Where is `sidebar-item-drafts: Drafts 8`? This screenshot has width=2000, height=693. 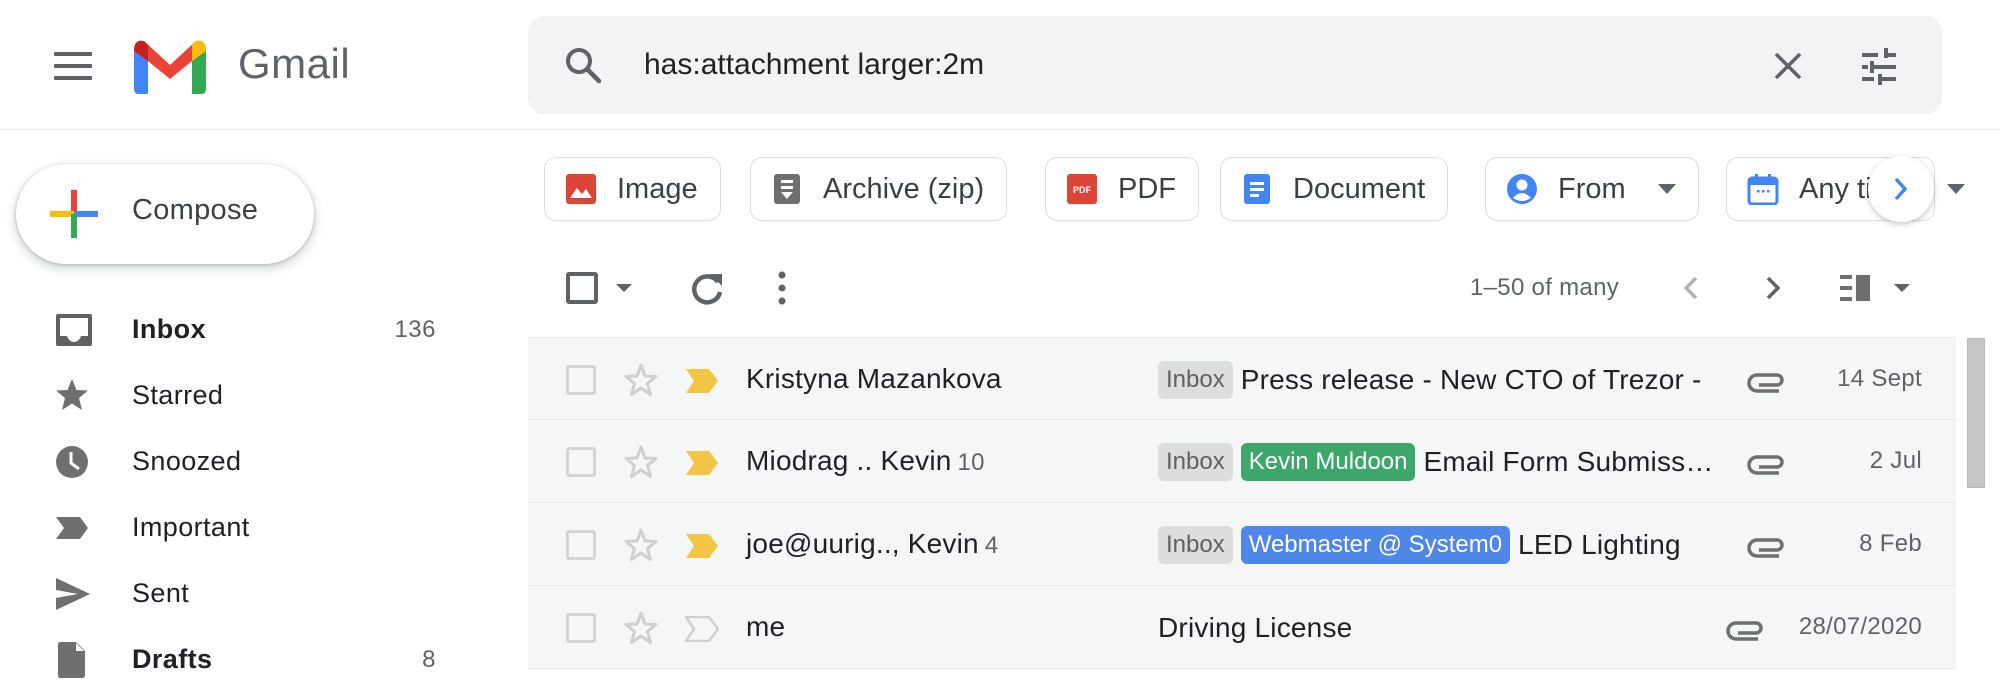
sidebar-item-drafts: Drafts 8 is located at coordinates (235, 660).